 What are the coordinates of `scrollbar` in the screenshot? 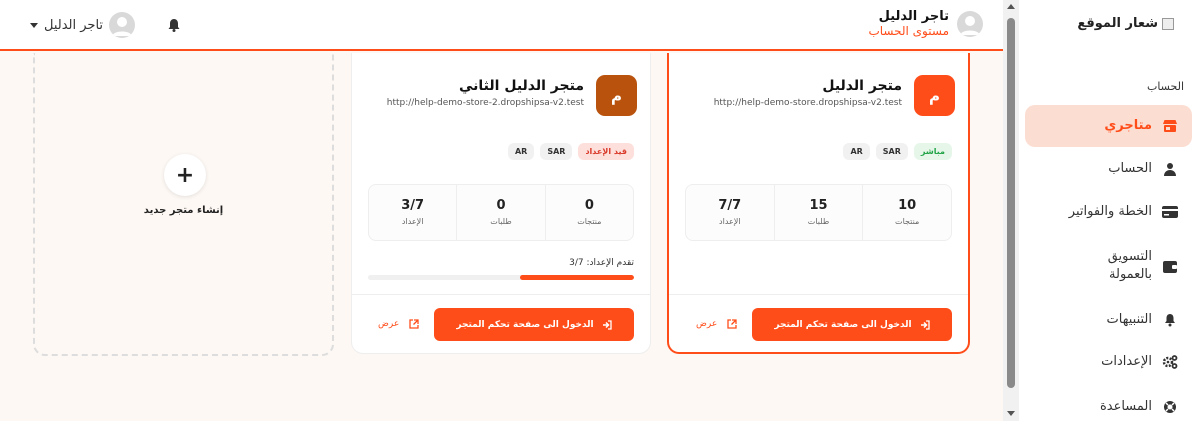 It's located at (1011, 210).